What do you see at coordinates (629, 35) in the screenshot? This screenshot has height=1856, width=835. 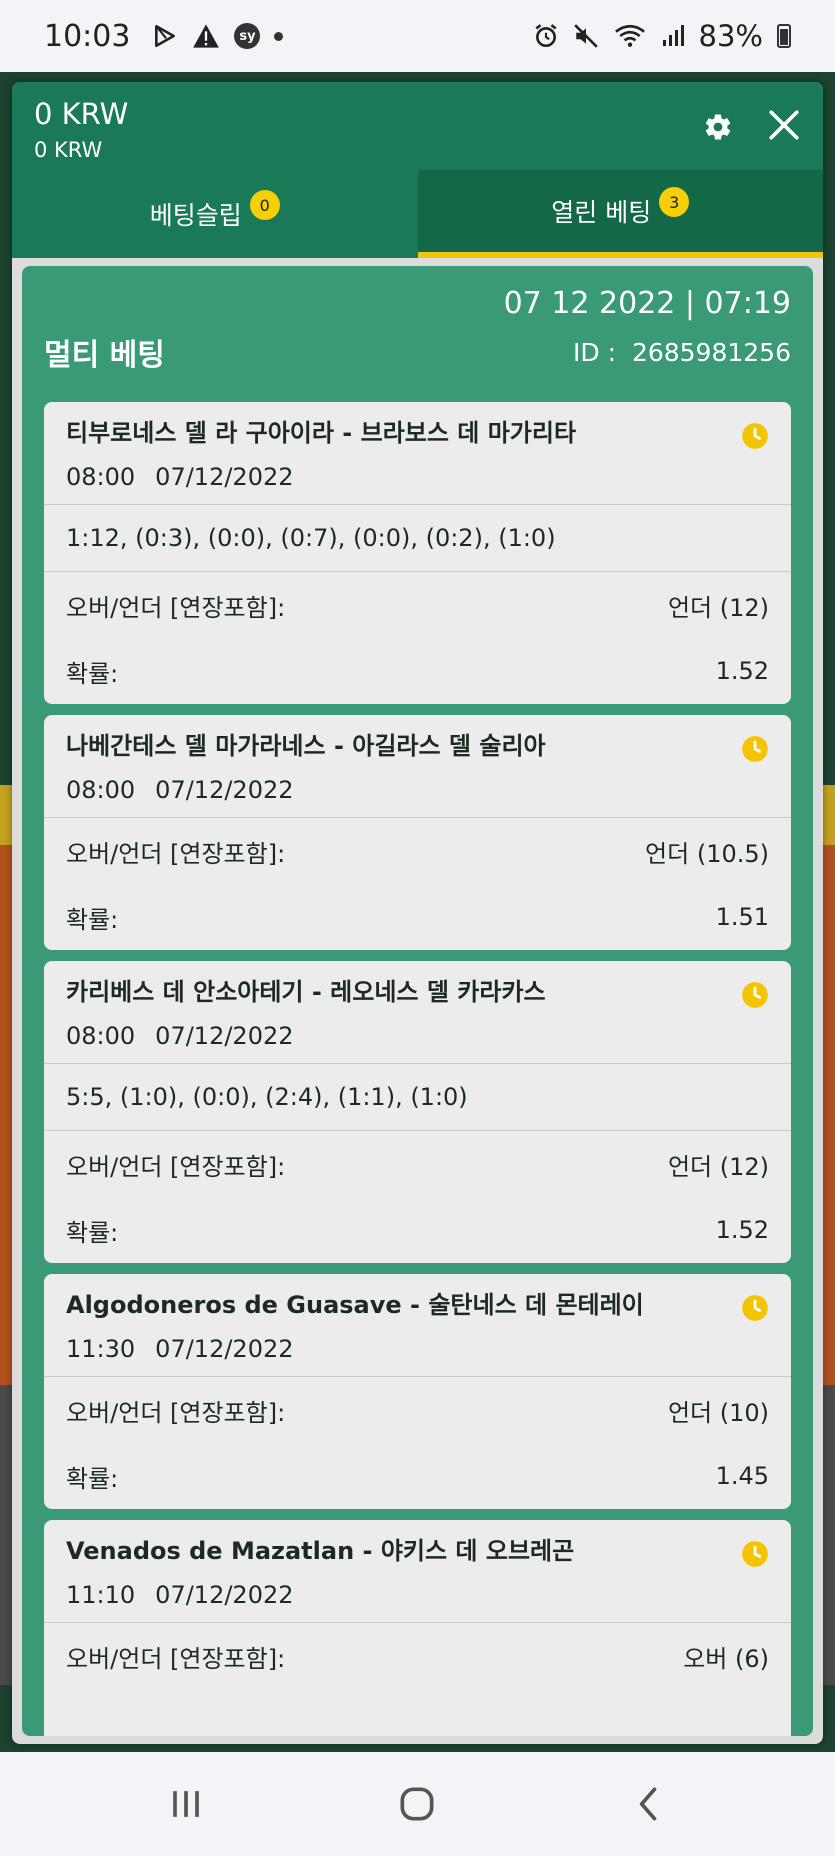 I see `wifi-icon` at bounding box center [629, 35].